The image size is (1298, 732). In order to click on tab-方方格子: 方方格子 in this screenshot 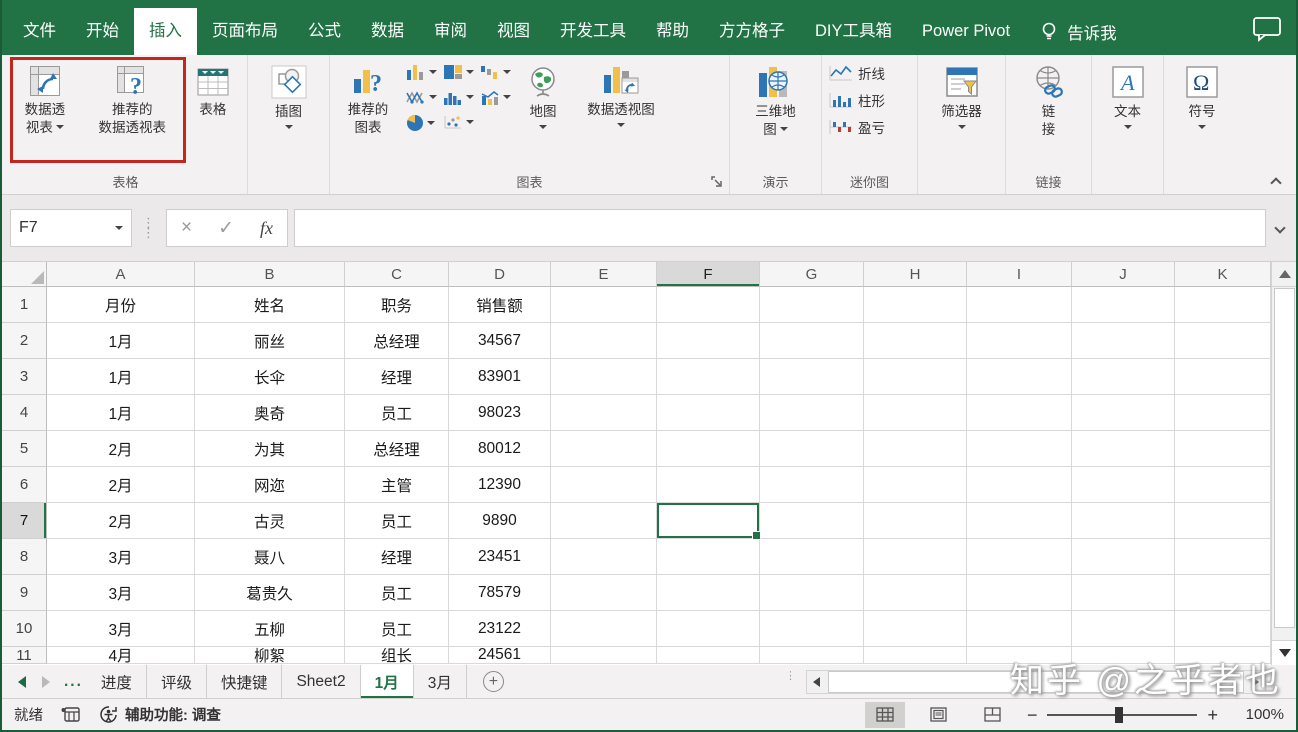, I will do `click(752, 31)`.